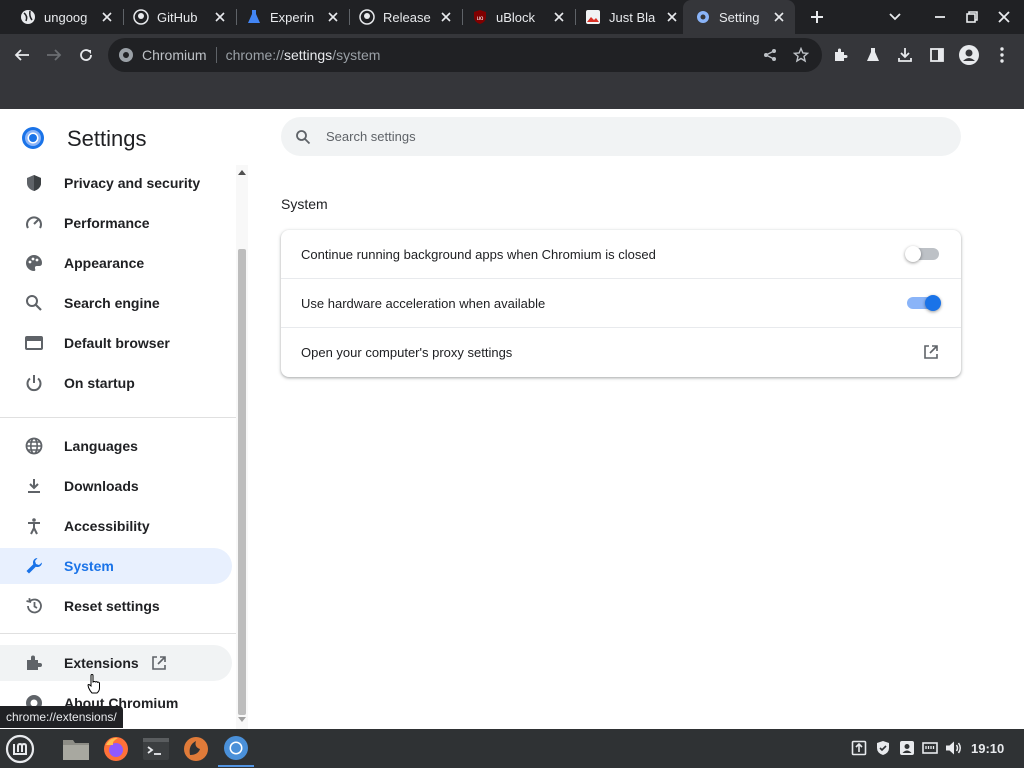 The image size is (1024, 768). What do you see at coordinates (512, 92) in the screenshot?
I see `bookmark-bar` at bounding box center [512, 92].